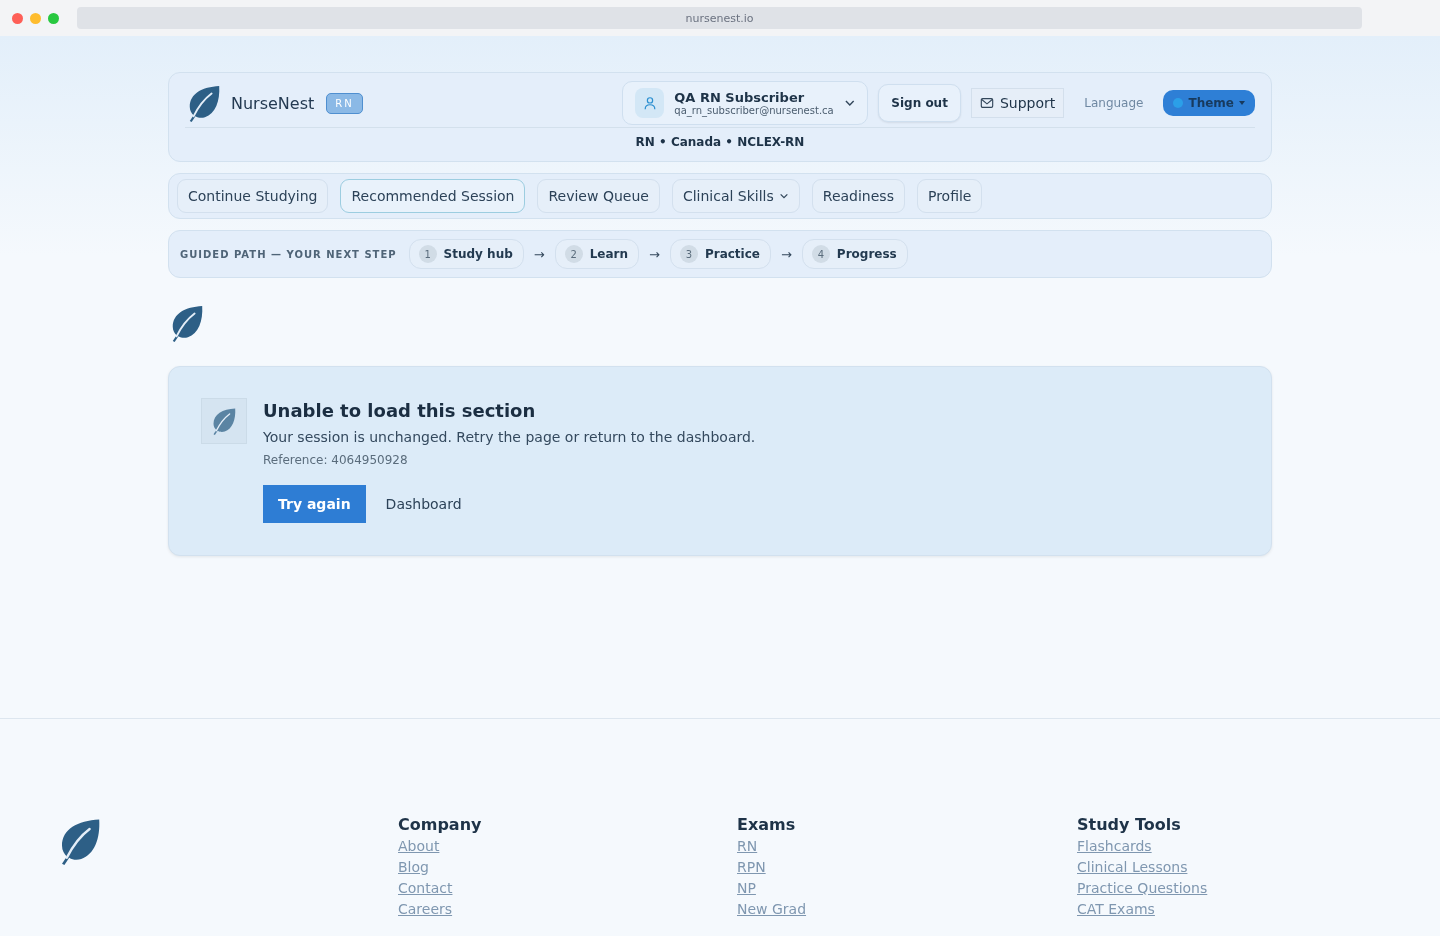 This screenshot has width=1440, height=936. Describe the element at coordinates (1114, 103) in the screenshot. I see `language-selector: Language` at that location.